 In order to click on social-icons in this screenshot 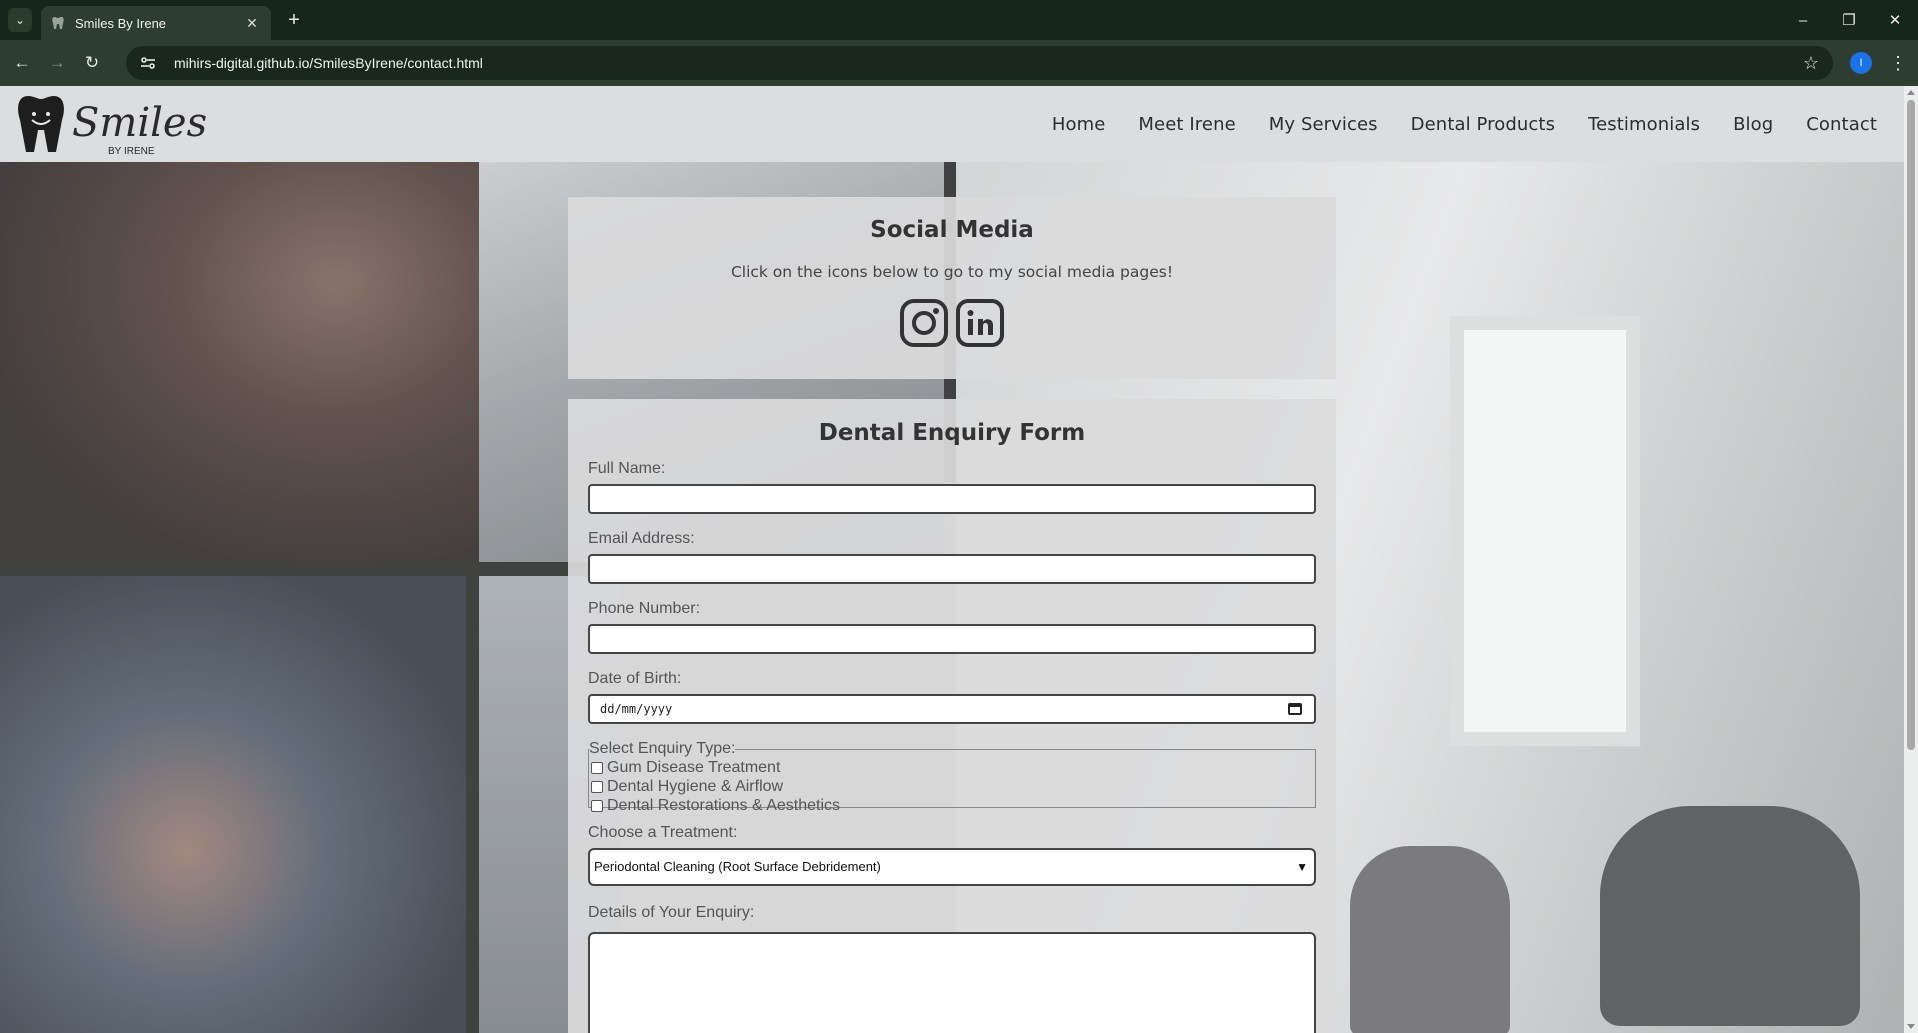, I will do `click(952, 323)`.